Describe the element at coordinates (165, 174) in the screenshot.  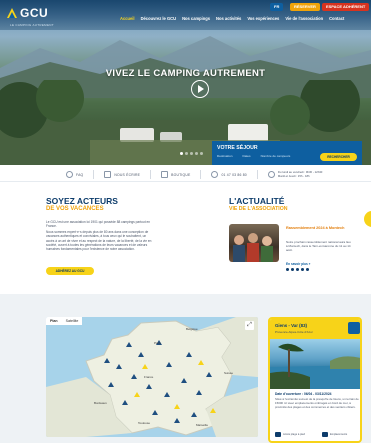
I see `cart-icon` at that location.